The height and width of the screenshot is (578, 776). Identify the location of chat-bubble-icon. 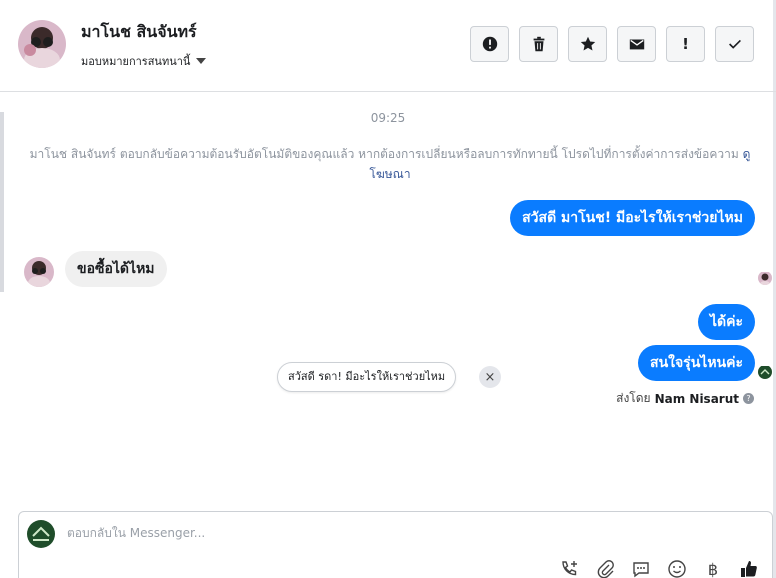
(641, 570).